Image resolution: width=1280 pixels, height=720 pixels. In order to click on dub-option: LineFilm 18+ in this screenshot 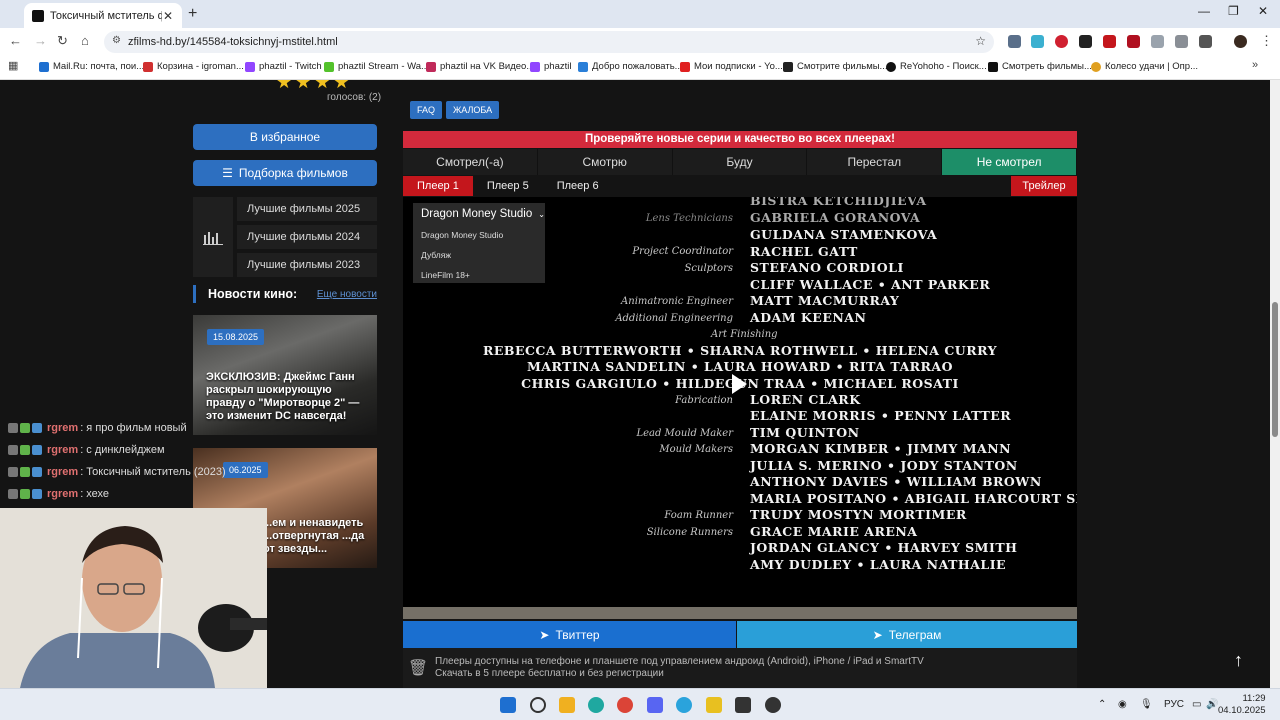, I will do `click(479, 275)`.